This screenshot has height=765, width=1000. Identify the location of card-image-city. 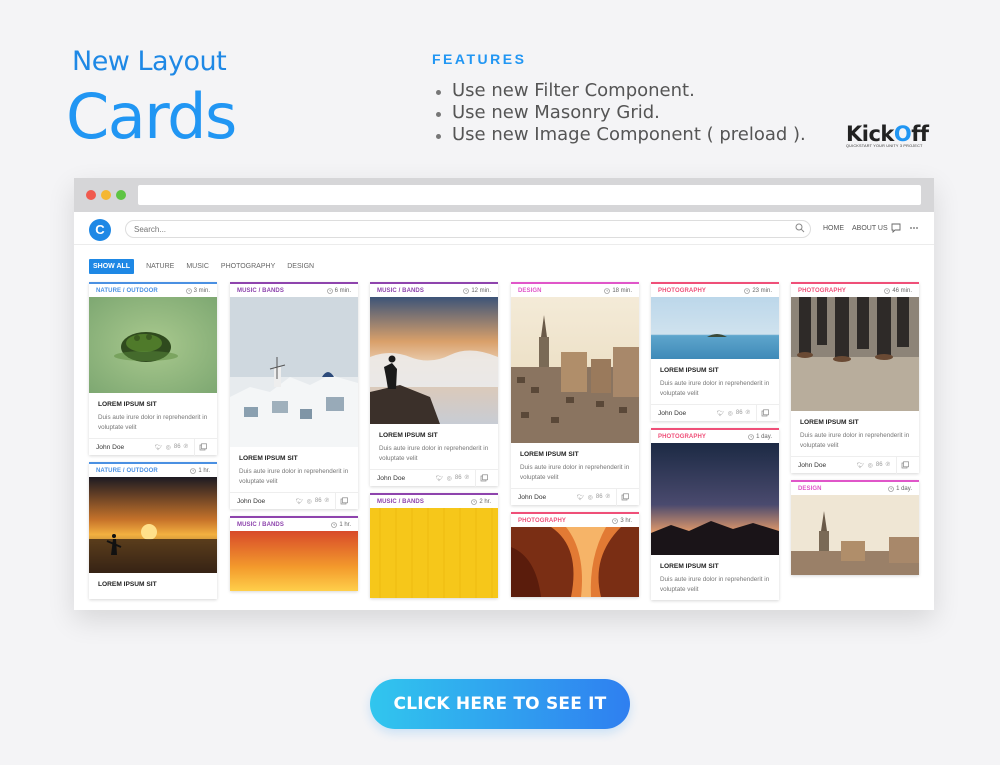
(575, 370).